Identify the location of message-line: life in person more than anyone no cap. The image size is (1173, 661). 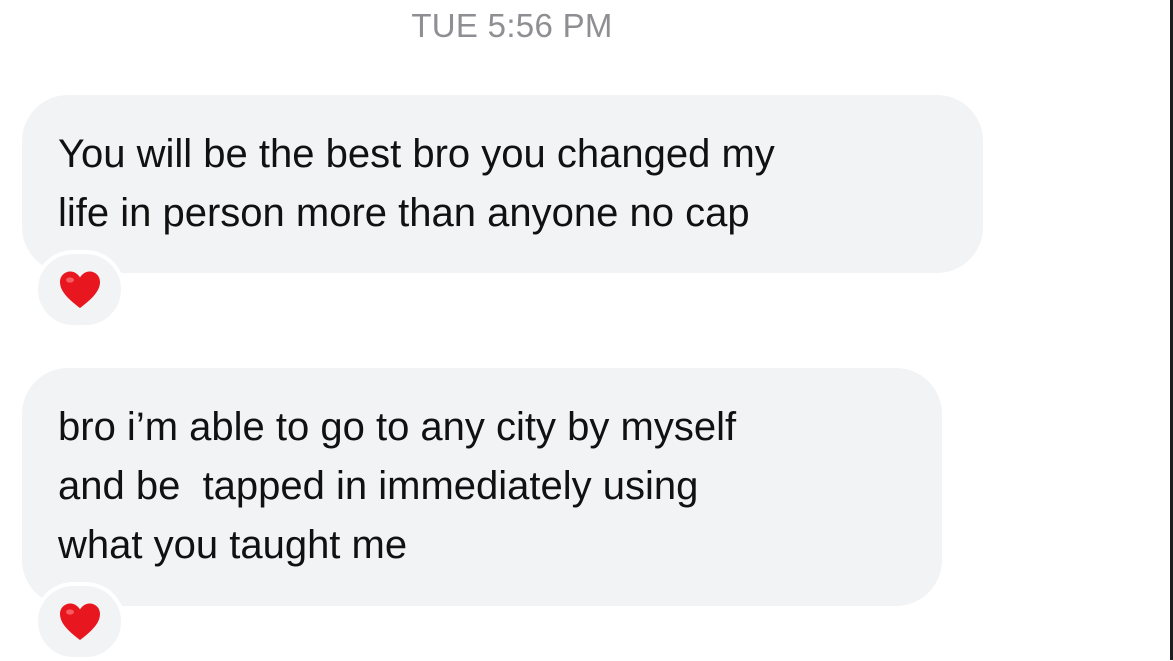
(404, 213).